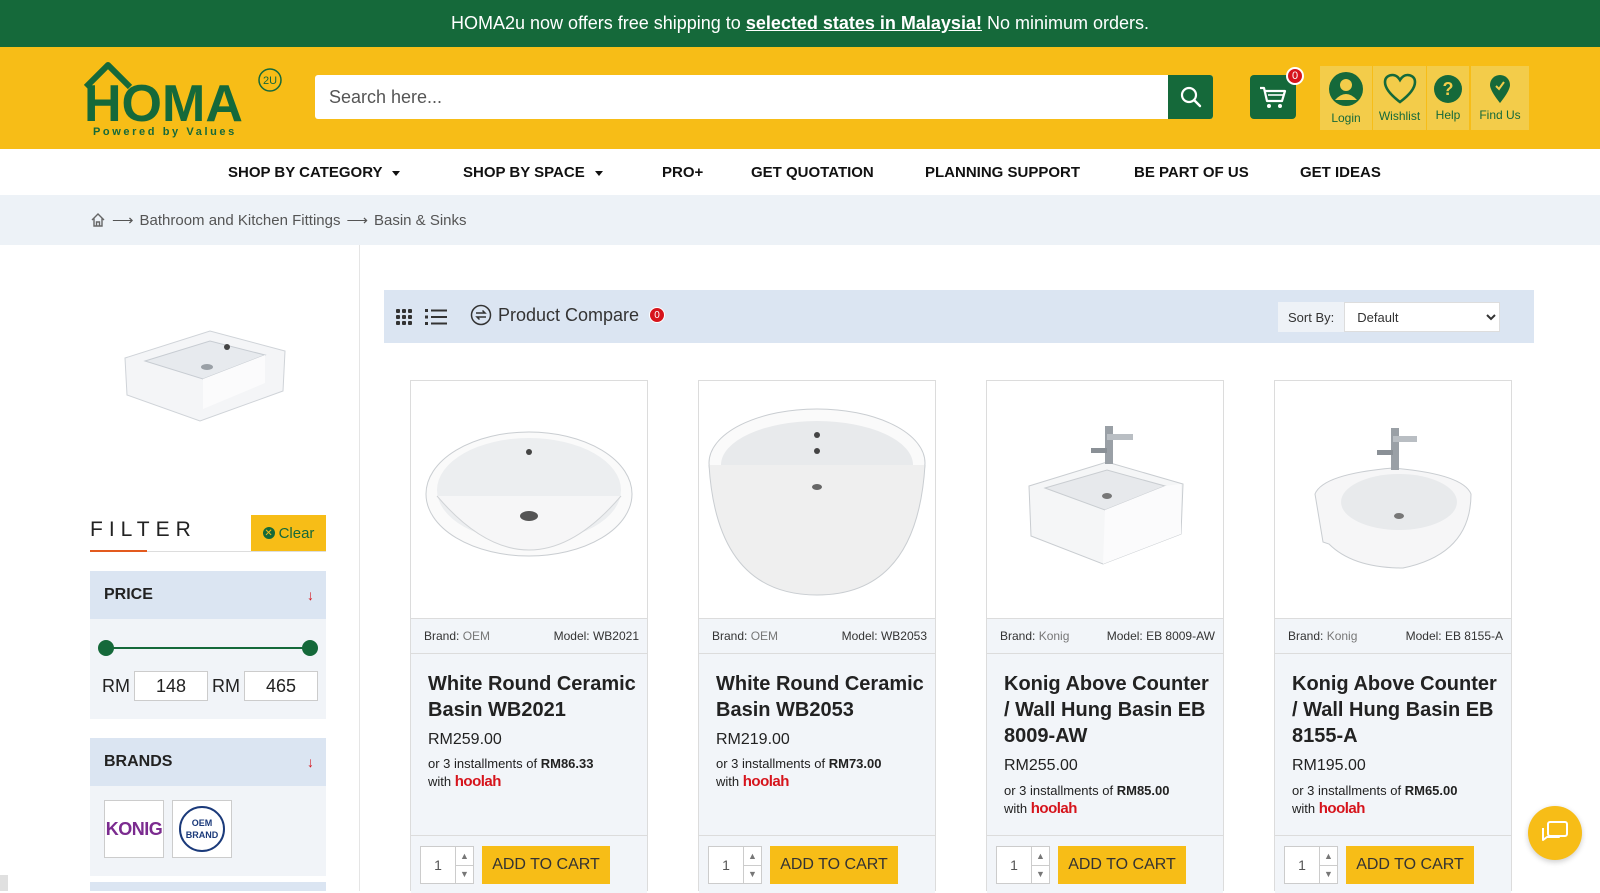 This screenshot has height=893, width=1600. What do you see at coordinates (741, 97) in the screenshot?
I see `search-input` at bounding box center [741, 97].